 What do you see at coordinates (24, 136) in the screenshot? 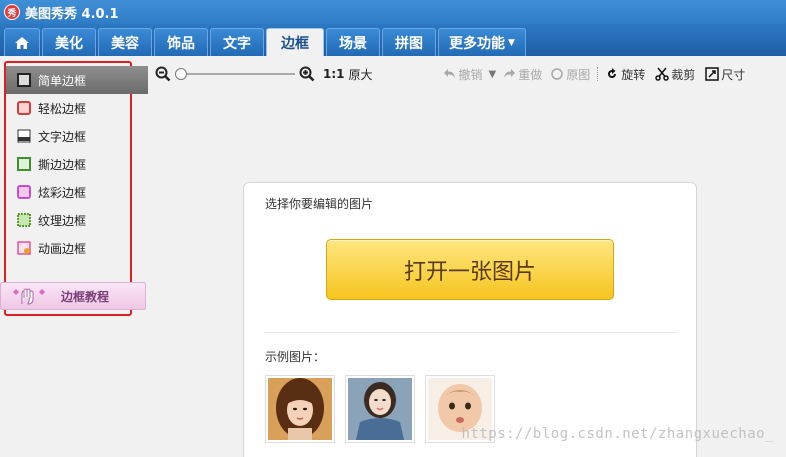
I see `text-frame-icon` at bounding box center [24, 136].